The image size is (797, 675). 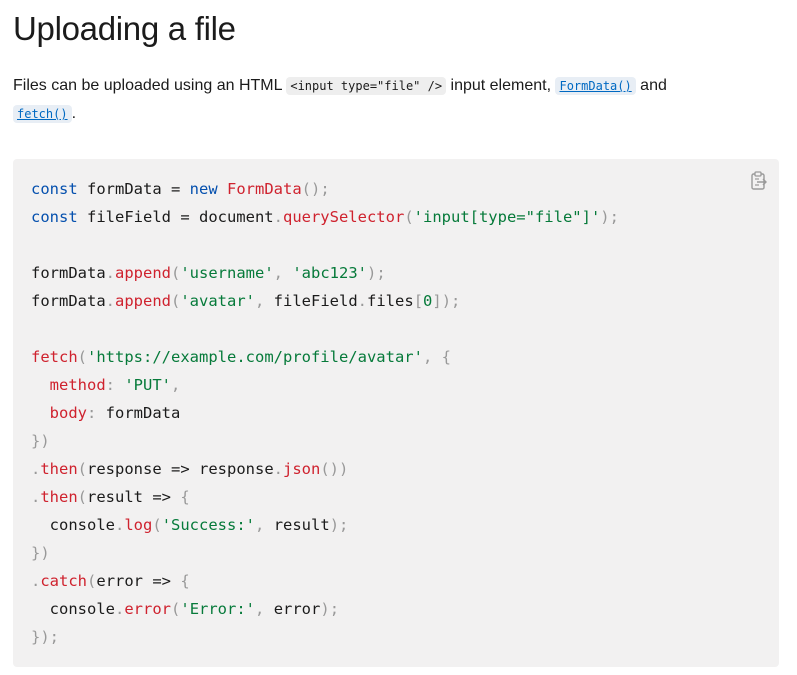 What do you see at coordinates (315, 301) in the screenshot?
I see `code-token: fileField` at bounding box center [315, 301].